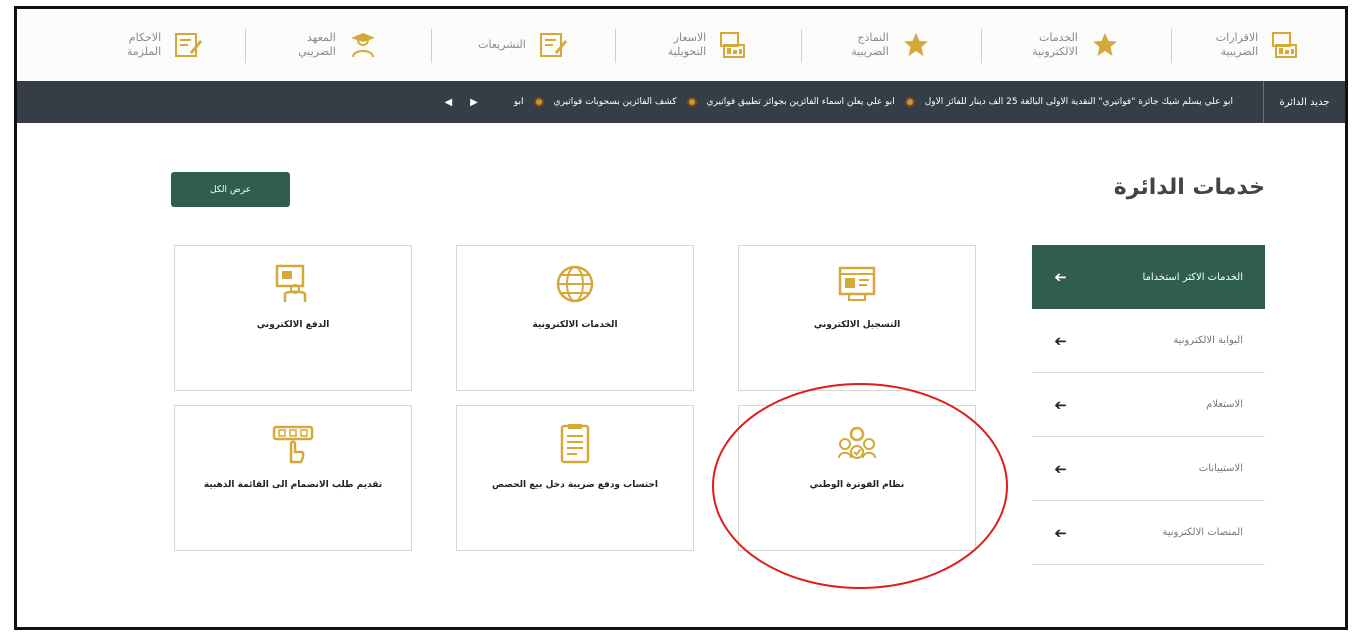  Describe the element at coordinates (293, 284) in the screenshot. I see `electronic-payment-icon` at that location.